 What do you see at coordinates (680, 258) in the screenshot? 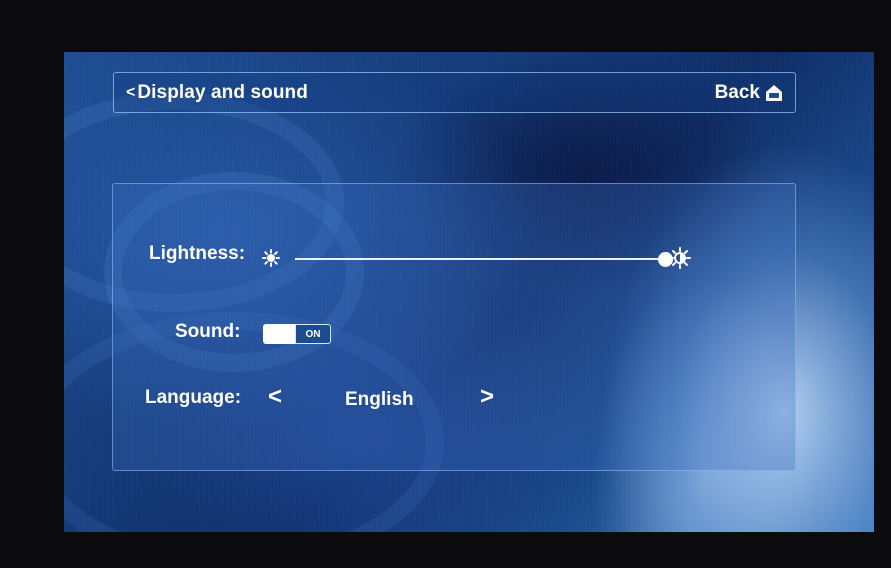
I see `brightness-high-icon` at bounding box center [680, 258].